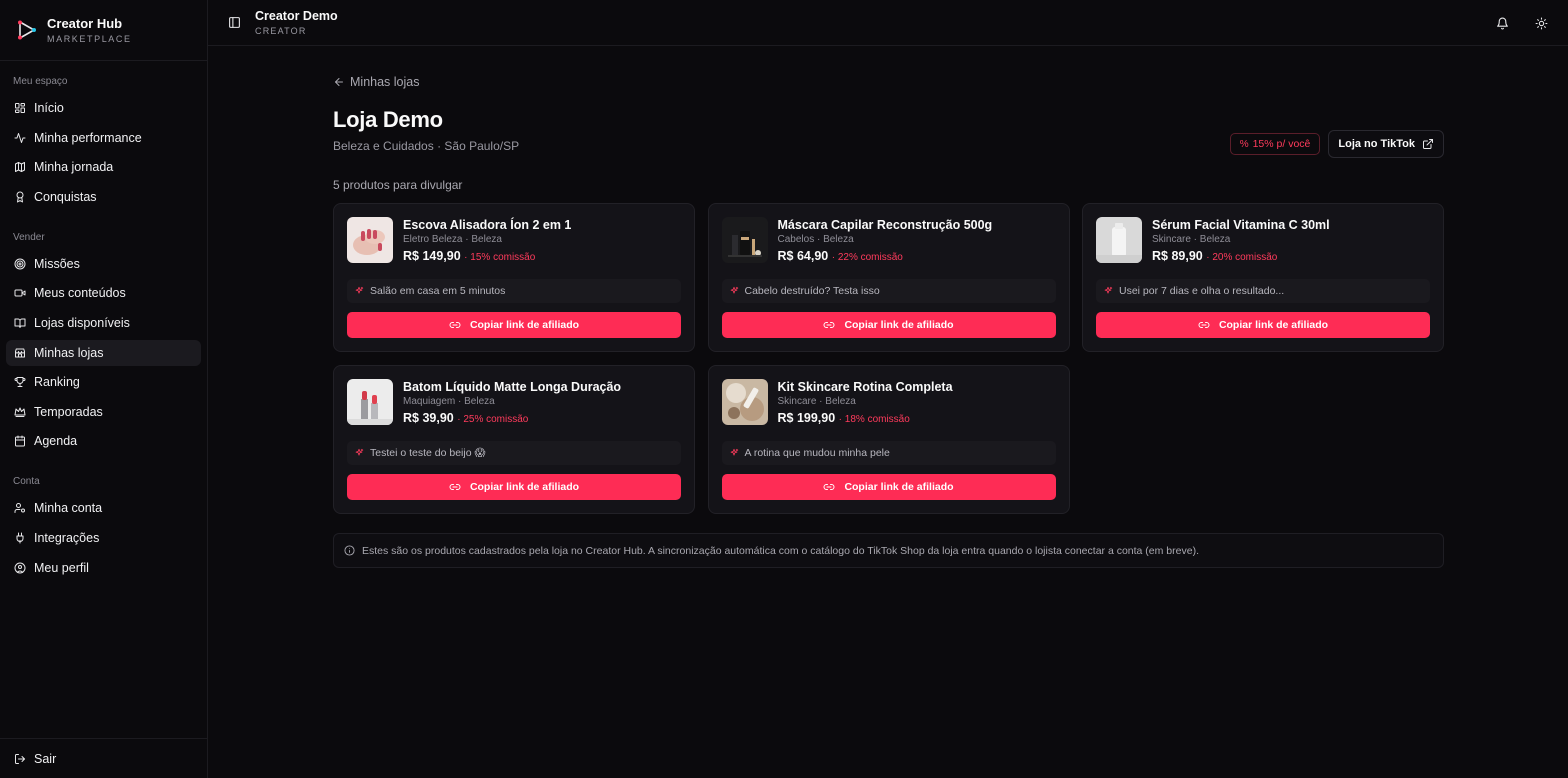 This screenshot has height=778, width=1568. What do you see at coordinates (1191, 239) in the screenshot?
I see `product-category: Skincare · Beleza` at bounding box center [1191, 239].